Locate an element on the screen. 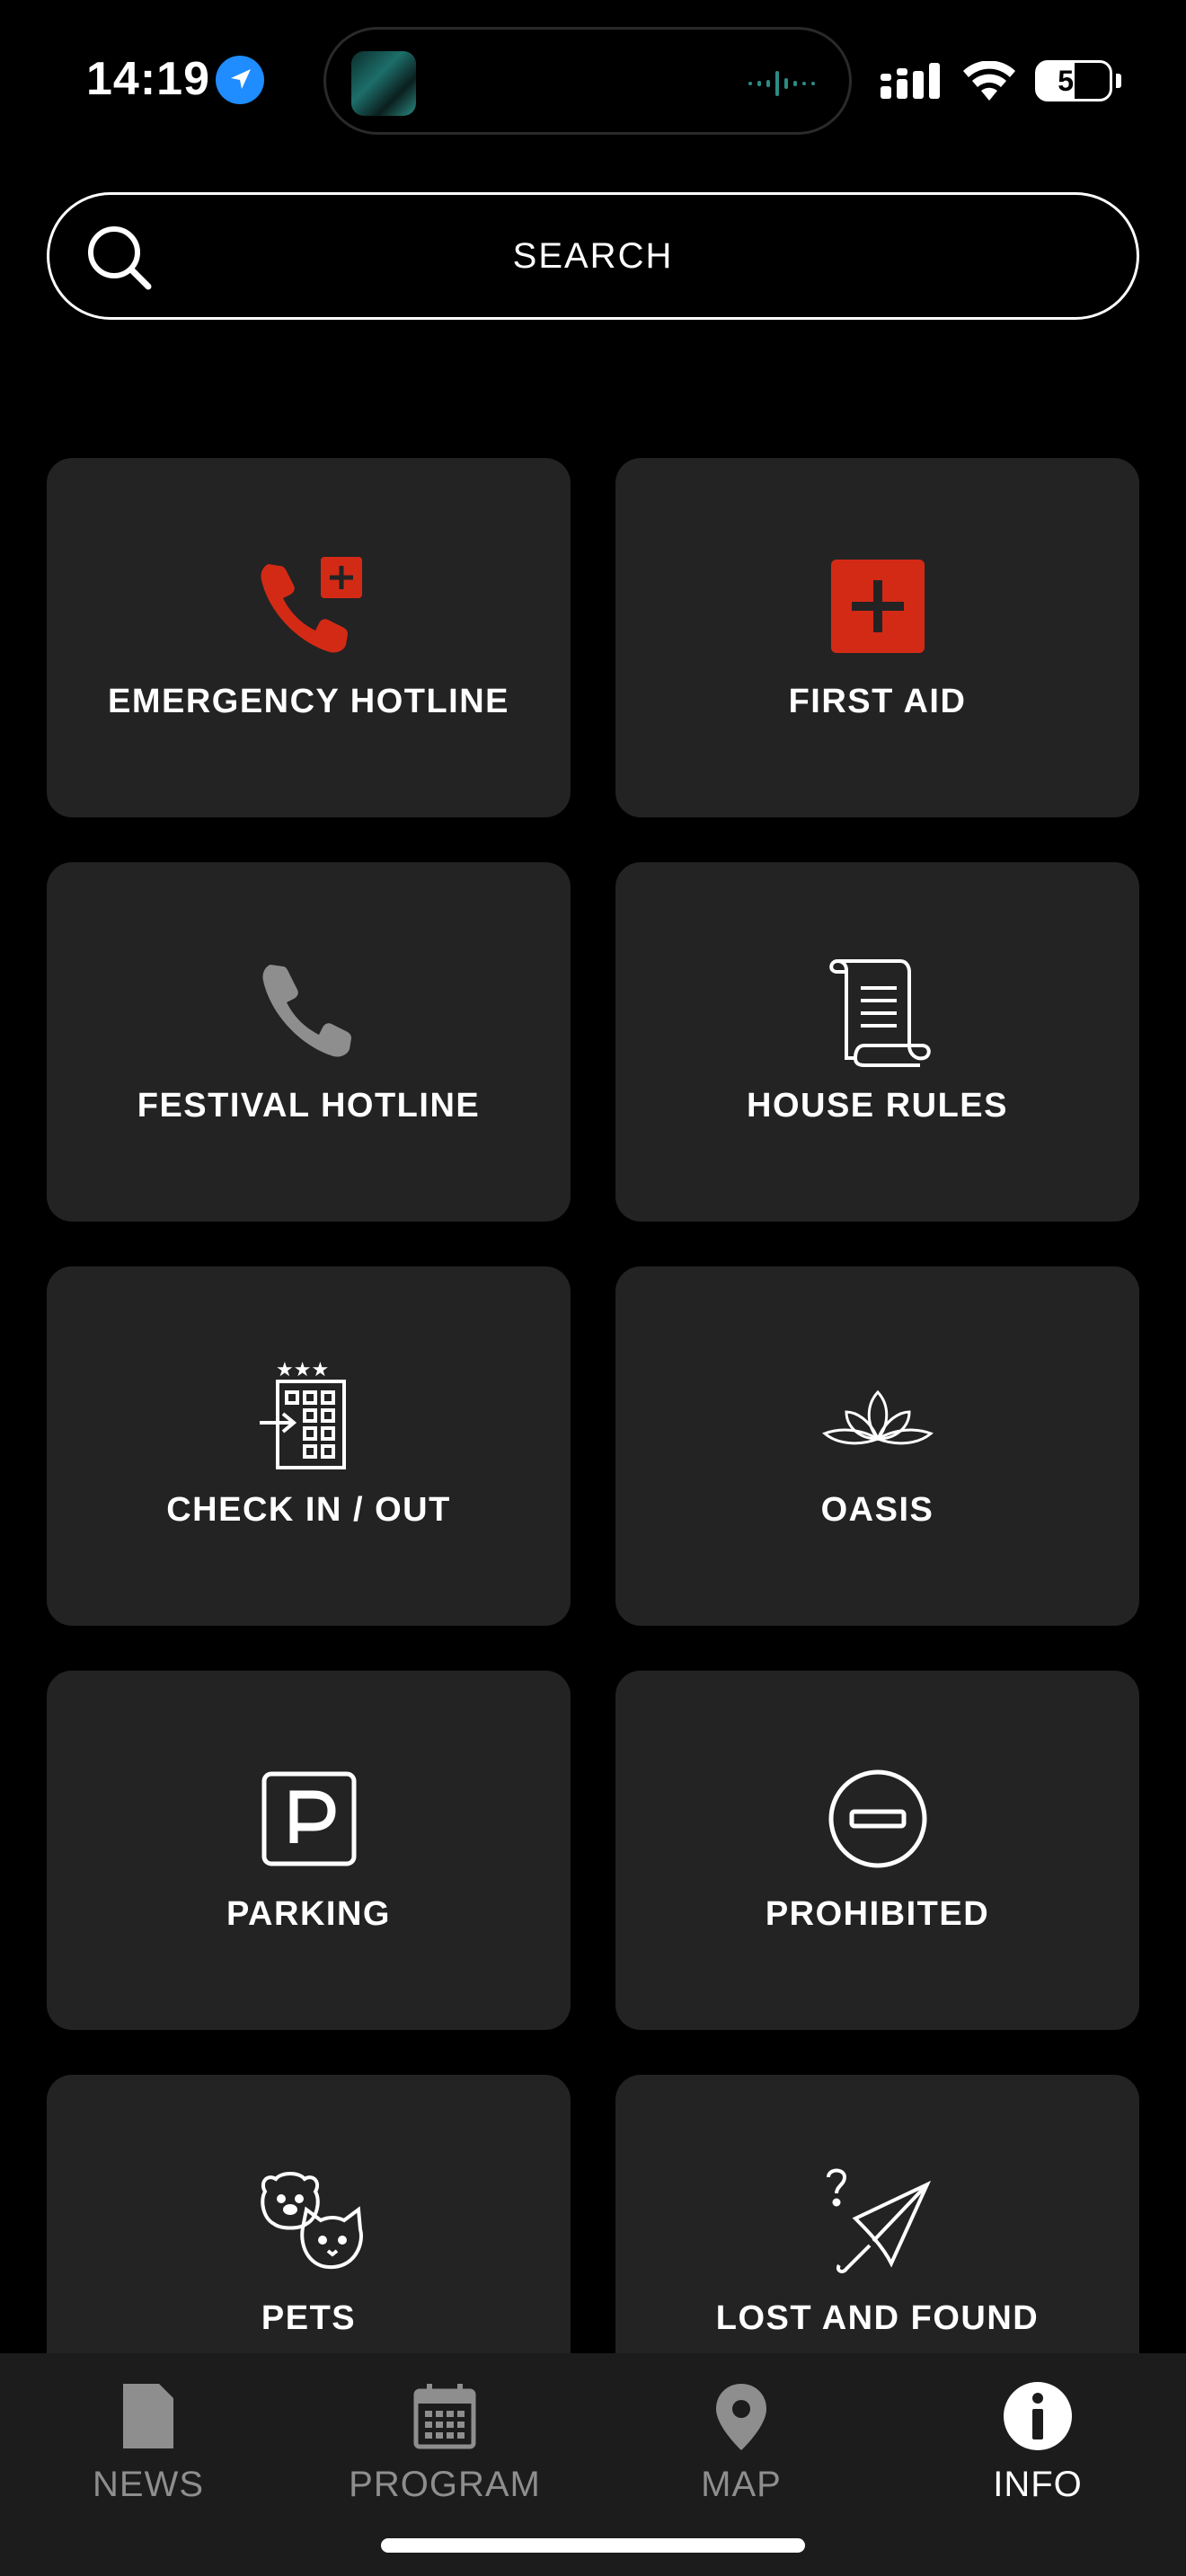 The height and width of the screenshot is (2576, 1186). tab-map: MAP is located at coordinates (741, 2442).